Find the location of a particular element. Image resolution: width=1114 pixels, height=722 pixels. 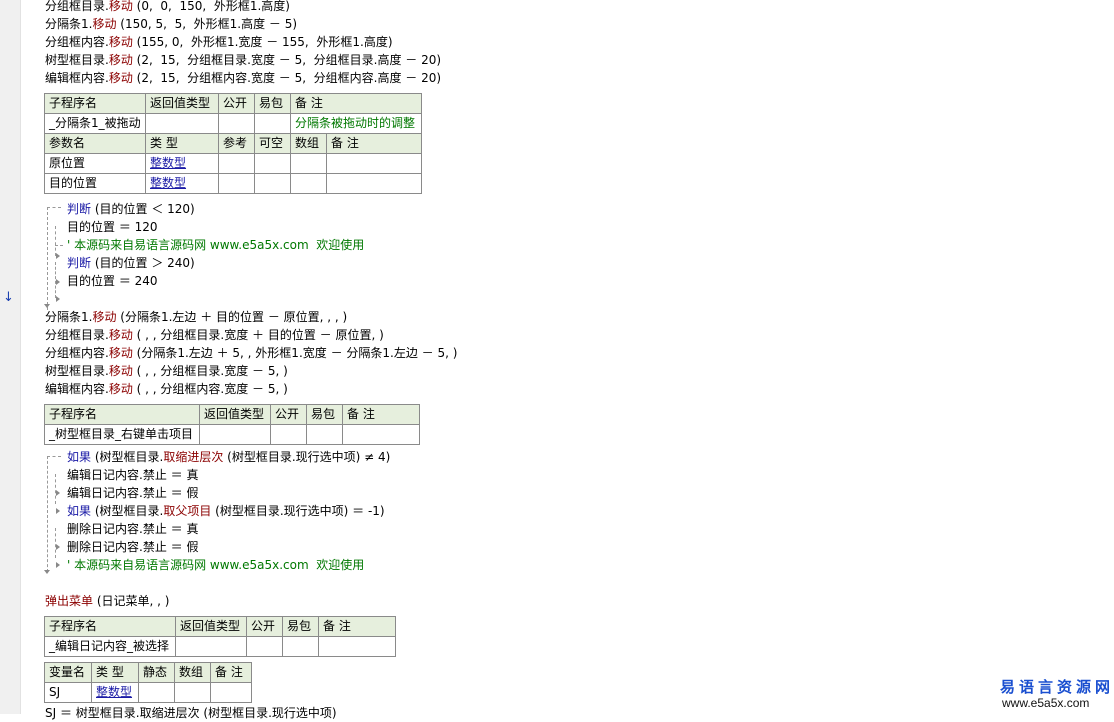

code-line: 编辑日记内容.禁止 ＝ 假 is located at coordinates (132, 493).